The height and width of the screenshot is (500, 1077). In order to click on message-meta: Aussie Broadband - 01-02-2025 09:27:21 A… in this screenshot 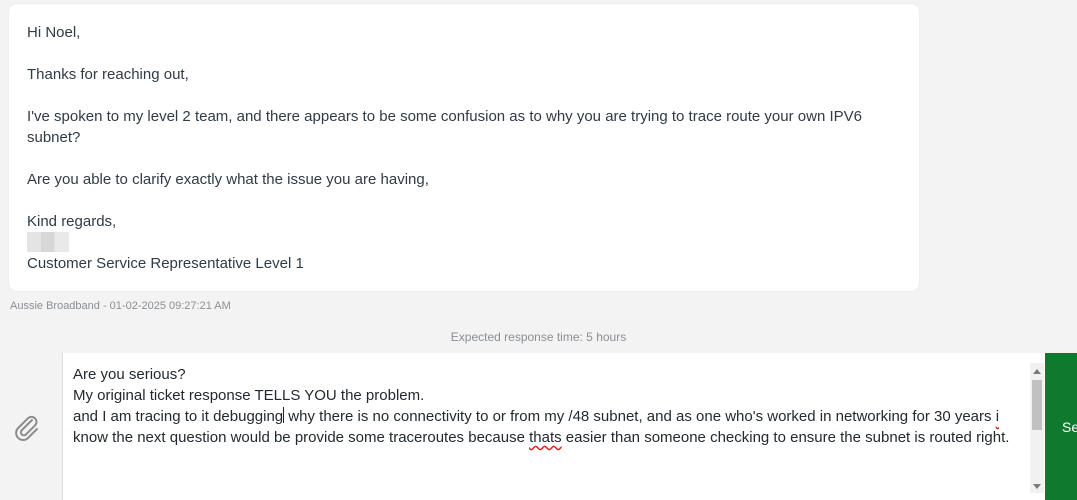, I will do `click(120, 306)`.